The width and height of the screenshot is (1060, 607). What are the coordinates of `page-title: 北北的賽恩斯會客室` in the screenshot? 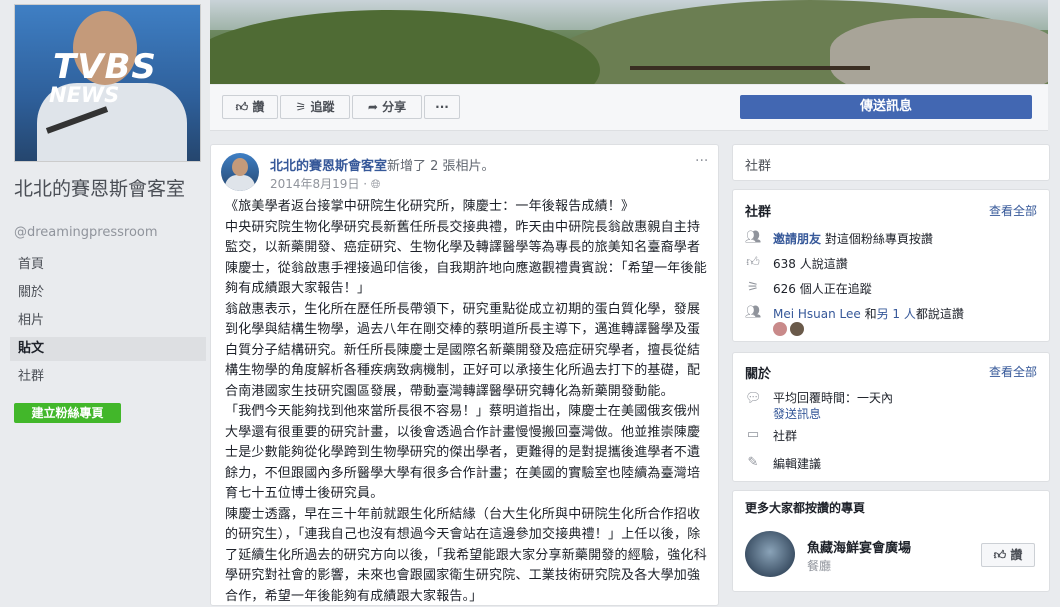 It's located at (109, 189).